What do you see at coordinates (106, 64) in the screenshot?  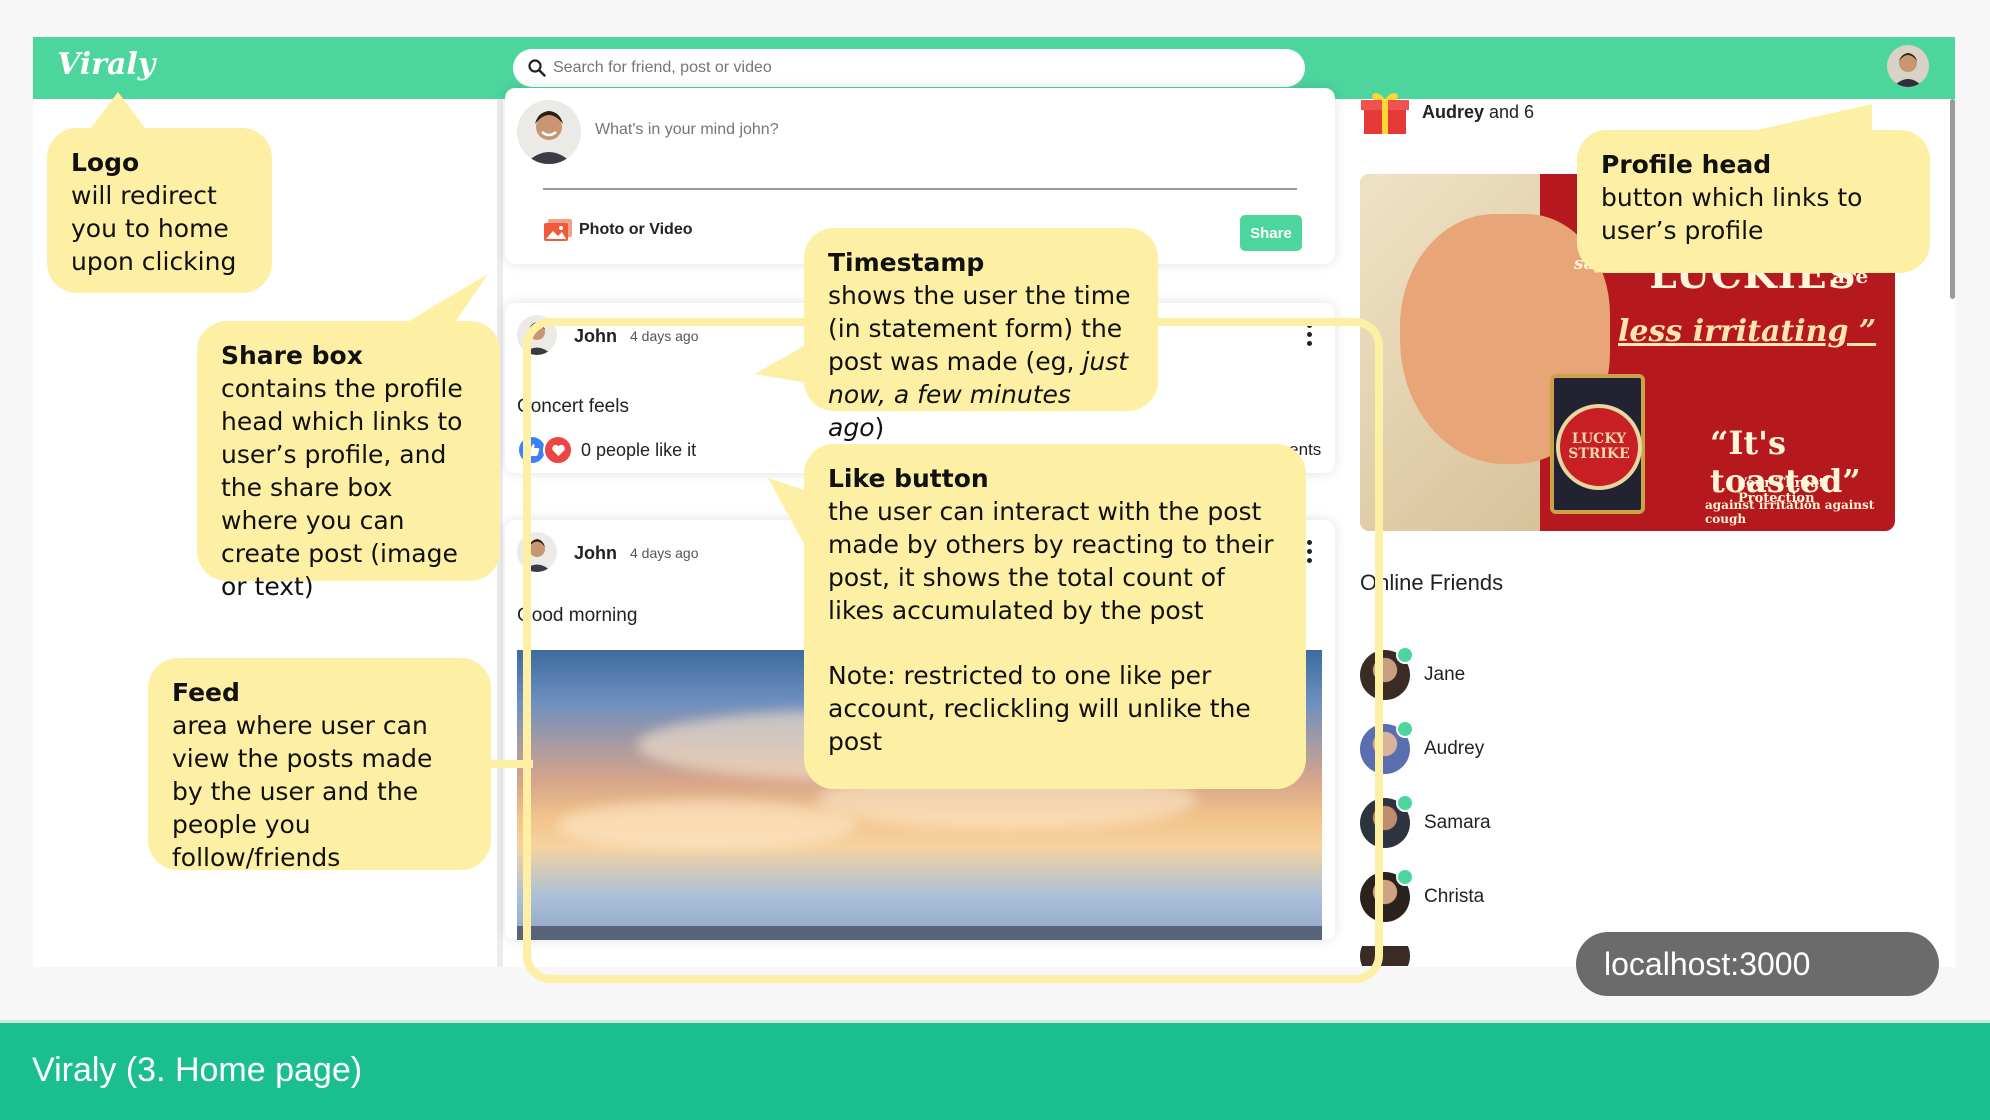 I see `logo: Viraly` at bounding box center [106, 64].